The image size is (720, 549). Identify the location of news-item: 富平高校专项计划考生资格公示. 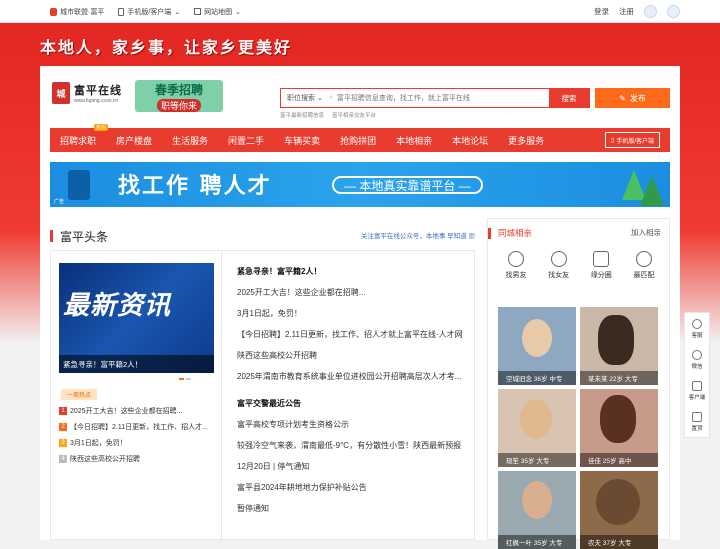
(352, 424).